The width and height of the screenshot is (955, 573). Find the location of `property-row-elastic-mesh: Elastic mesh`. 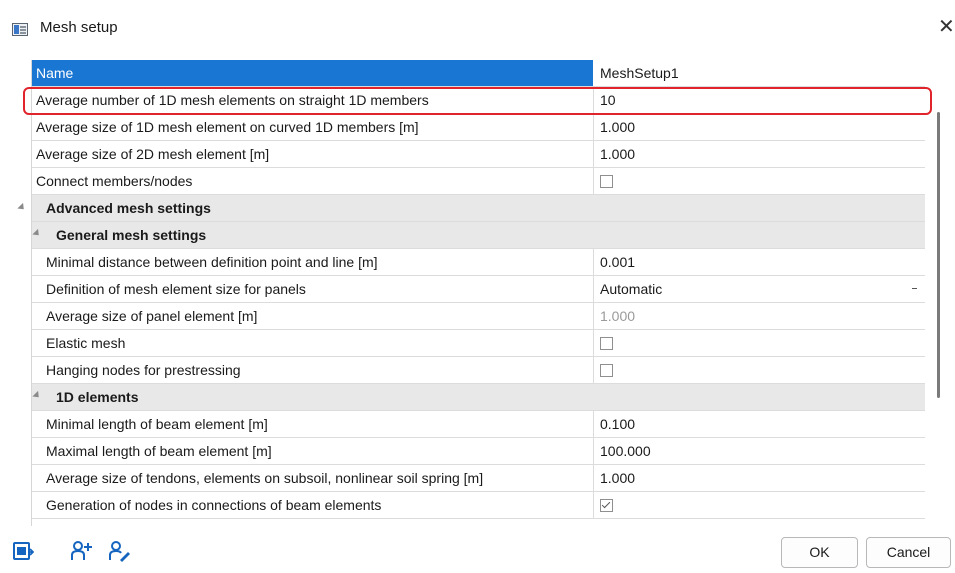

property-row-elastic-mesh: Elastic mesh is located at coordinates (478, 343).